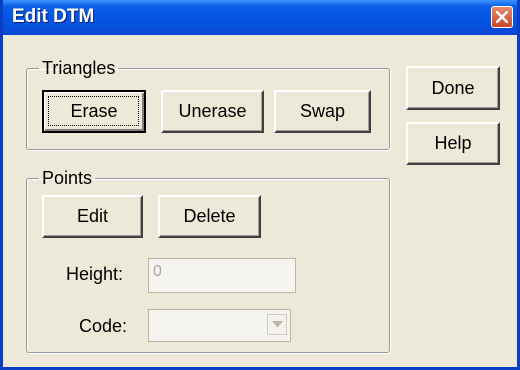 This screenshot has height=370, width=520. Describe the element at coordinates (103, 326) in the screenshot. I see `code-label: Code:` at that location.